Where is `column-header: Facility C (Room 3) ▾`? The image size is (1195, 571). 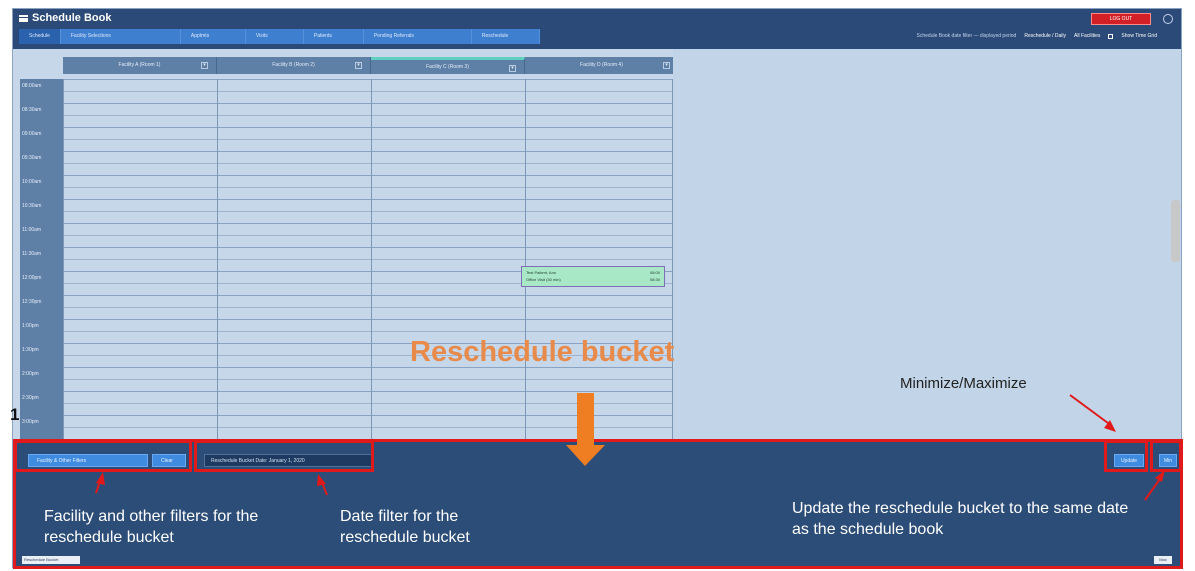
column-header: Facility C (Room 3) ▾ is located at coordinates (448, 65).